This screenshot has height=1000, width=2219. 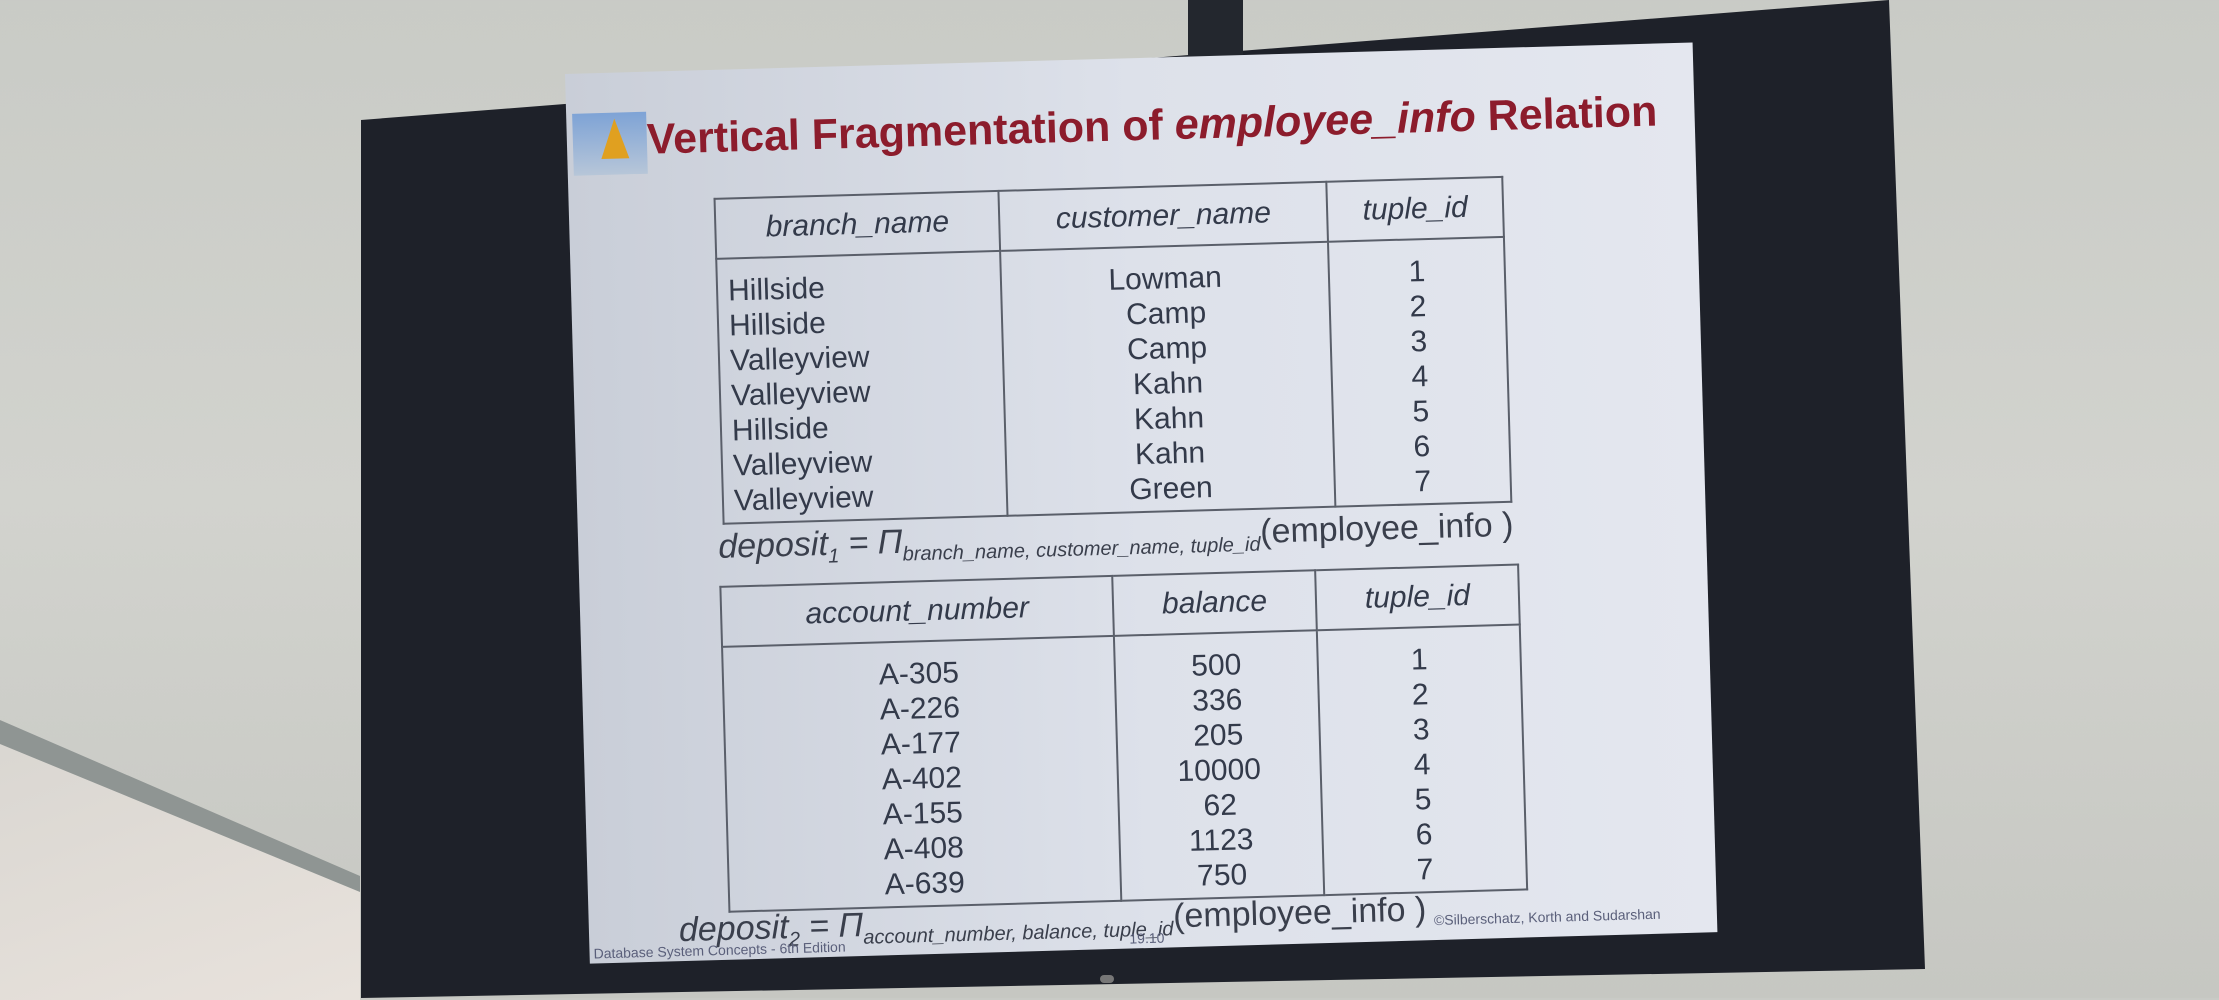 What do you see at coordinates (1216, 665) in the screenshot?
I see `table-cell: 500` at bounding box center [1216, 665].